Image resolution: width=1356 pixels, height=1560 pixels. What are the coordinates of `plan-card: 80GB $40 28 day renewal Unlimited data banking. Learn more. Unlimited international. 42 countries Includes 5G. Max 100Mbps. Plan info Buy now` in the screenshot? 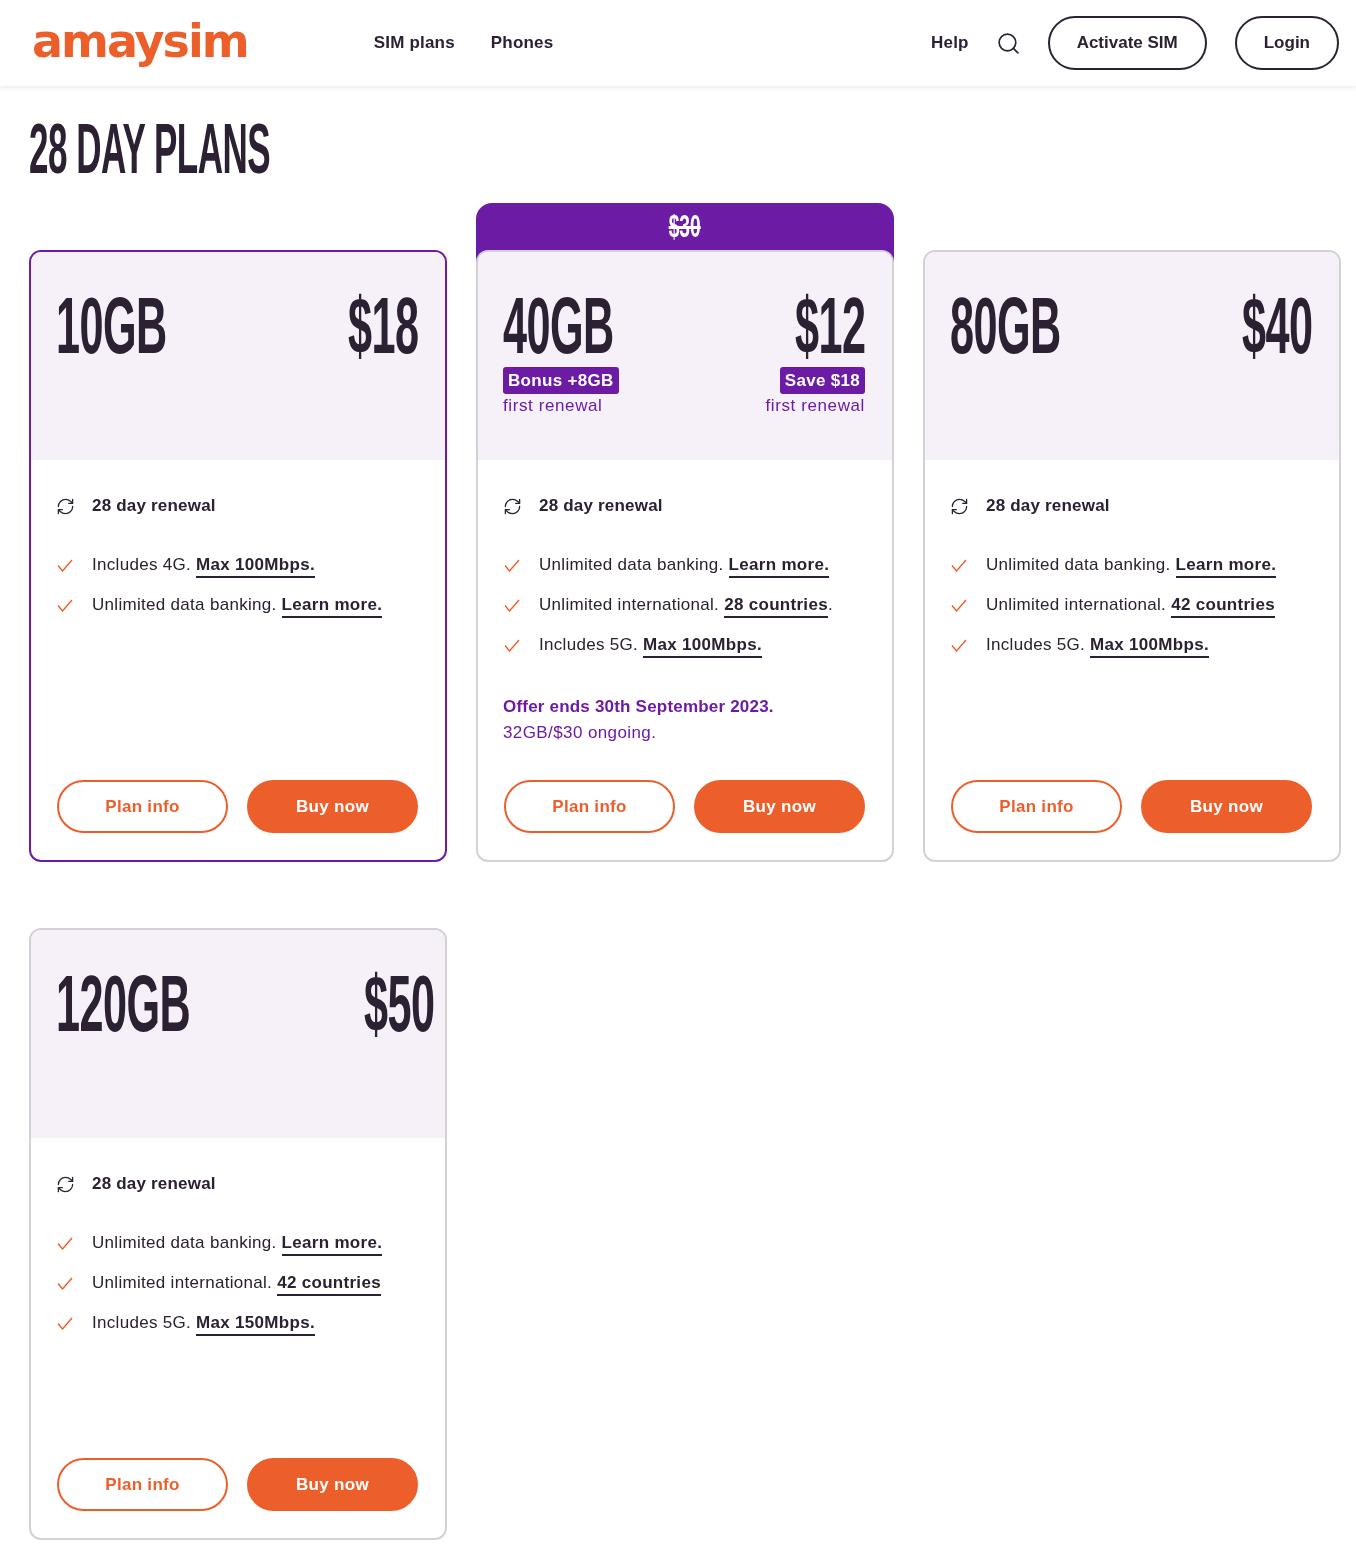 It's located at (1132, 556).